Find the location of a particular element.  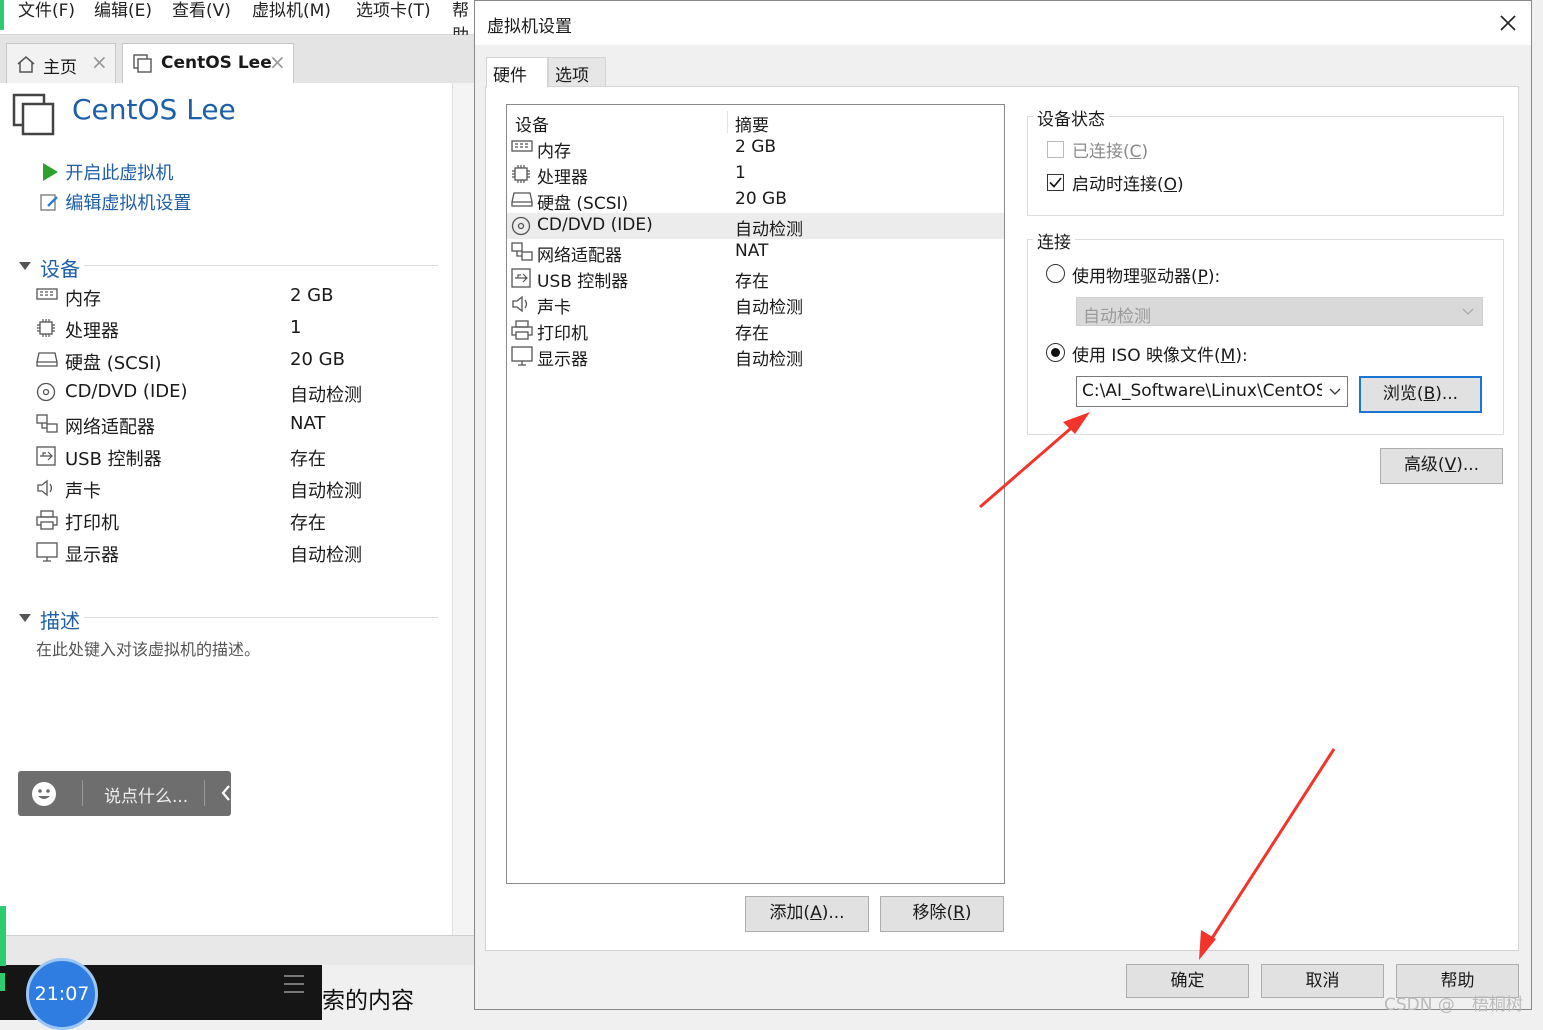

tab-hardware: 硬件 is located at coordinates (517, 72).